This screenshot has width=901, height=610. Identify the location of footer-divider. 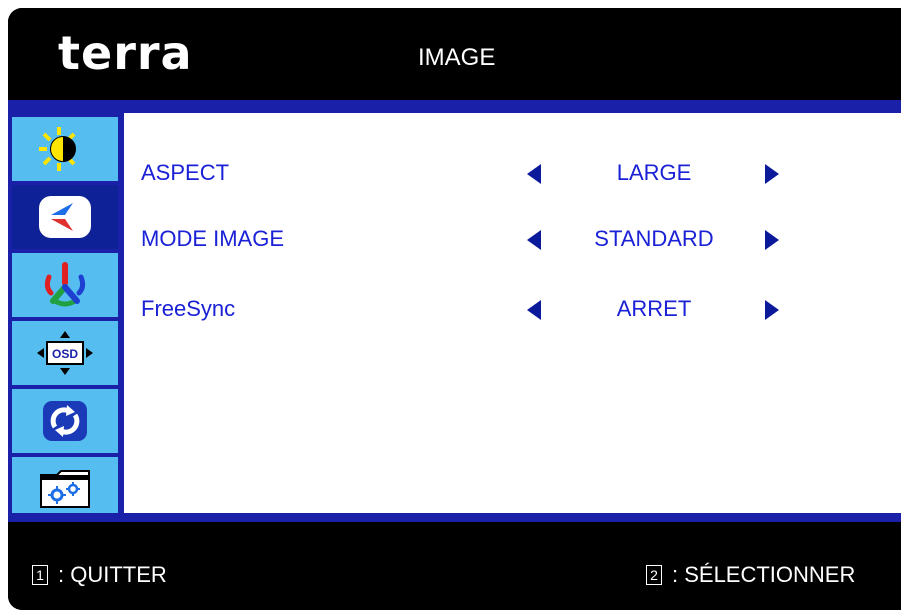
(454, 517).